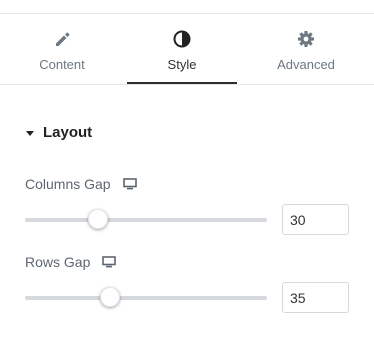 The width and height of the screenshot is (374, 355). Describe the element at coordinates (315, 297) in the screenshot. I see `rows-gap-input` at that location.